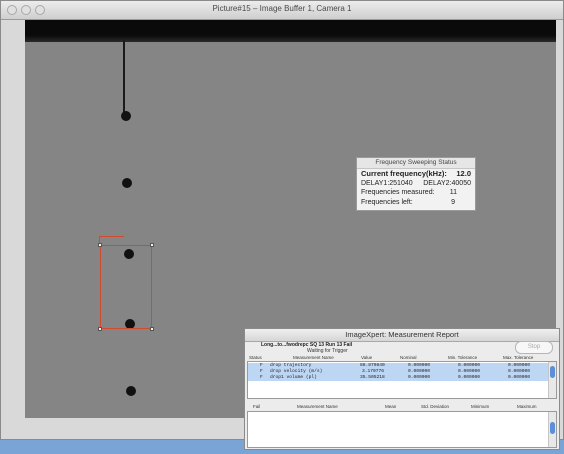 The image size is (564, 454). I want to click on roi-handle-top-left, so click(100, 245).